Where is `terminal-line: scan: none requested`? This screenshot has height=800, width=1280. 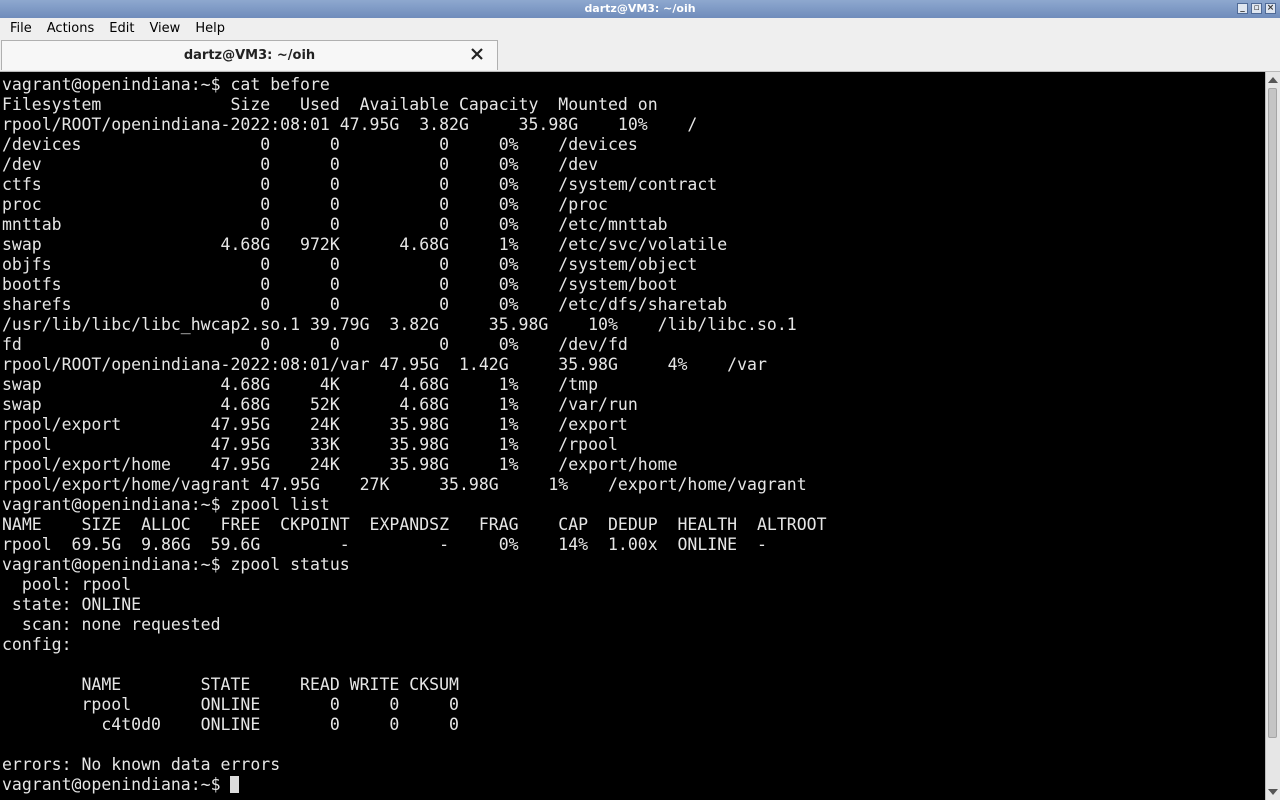 terminal-line: scan: none requested is located at coordinates (121, 624).